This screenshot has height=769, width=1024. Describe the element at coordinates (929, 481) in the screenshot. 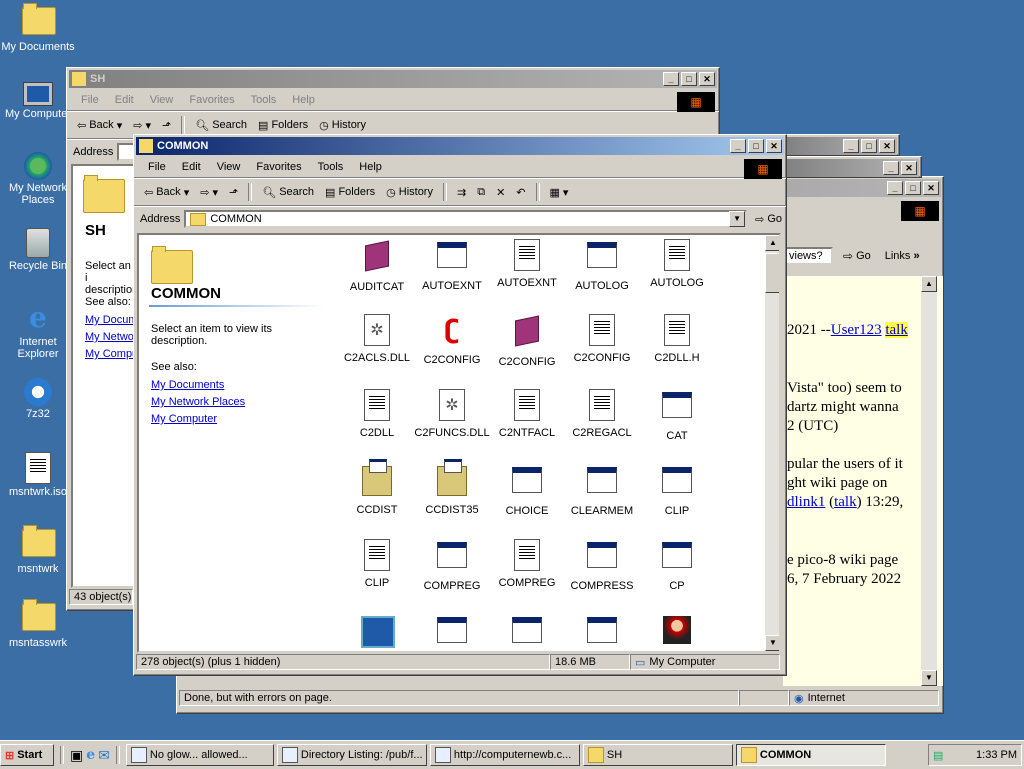

I see `browser-scrollbar: ▲ ▼` at that location.